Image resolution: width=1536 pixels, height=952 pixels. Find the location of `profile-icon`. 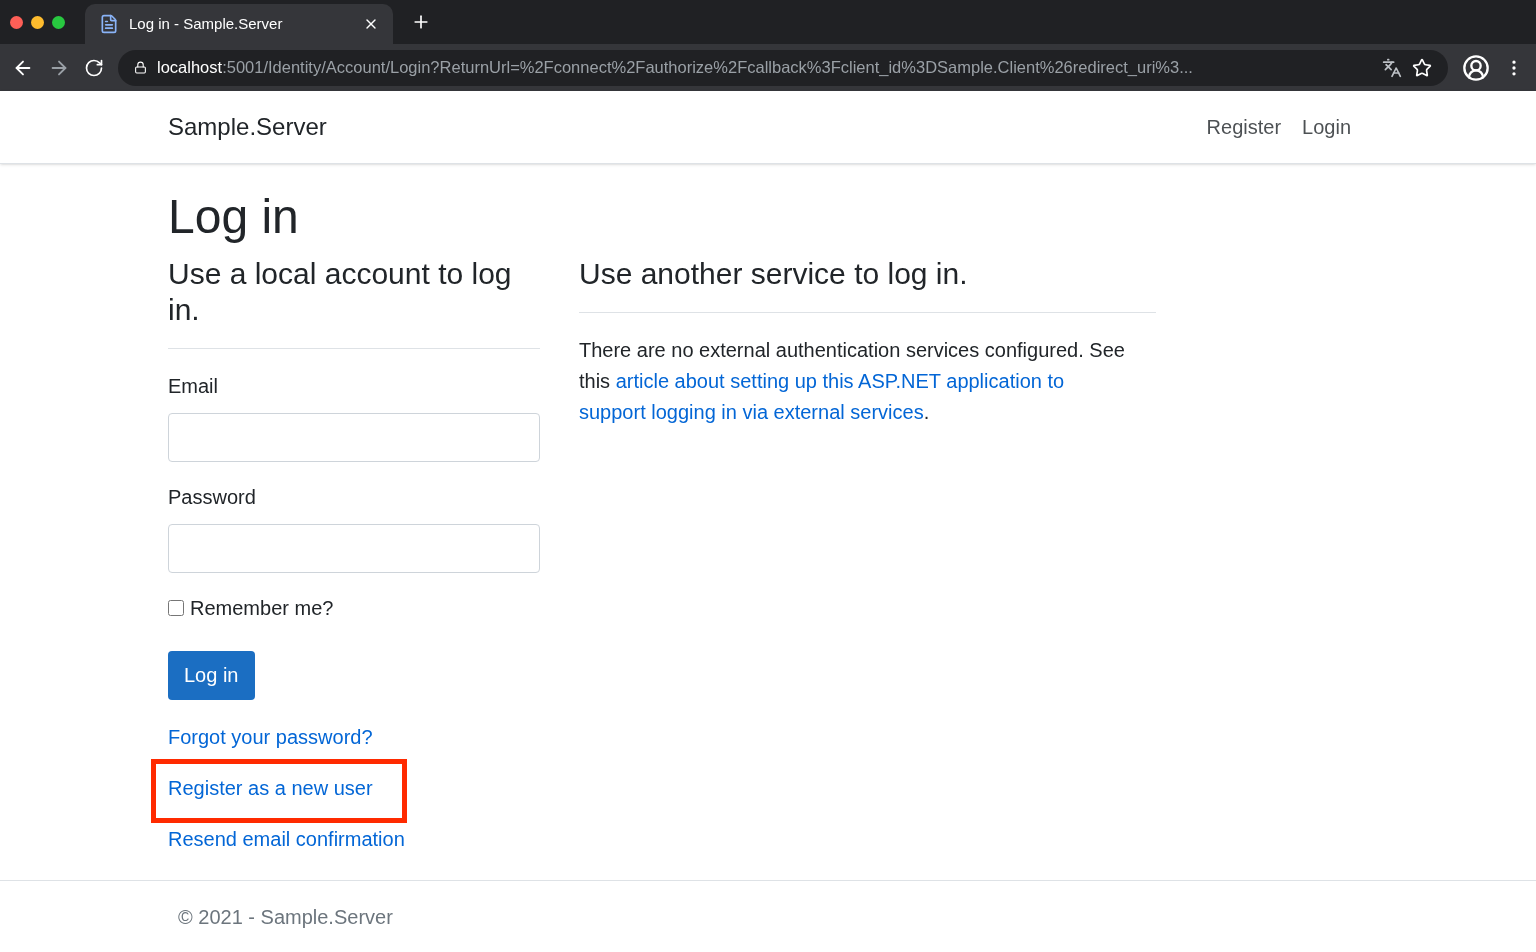

profile-icon is located at coordinates (1476, 67).